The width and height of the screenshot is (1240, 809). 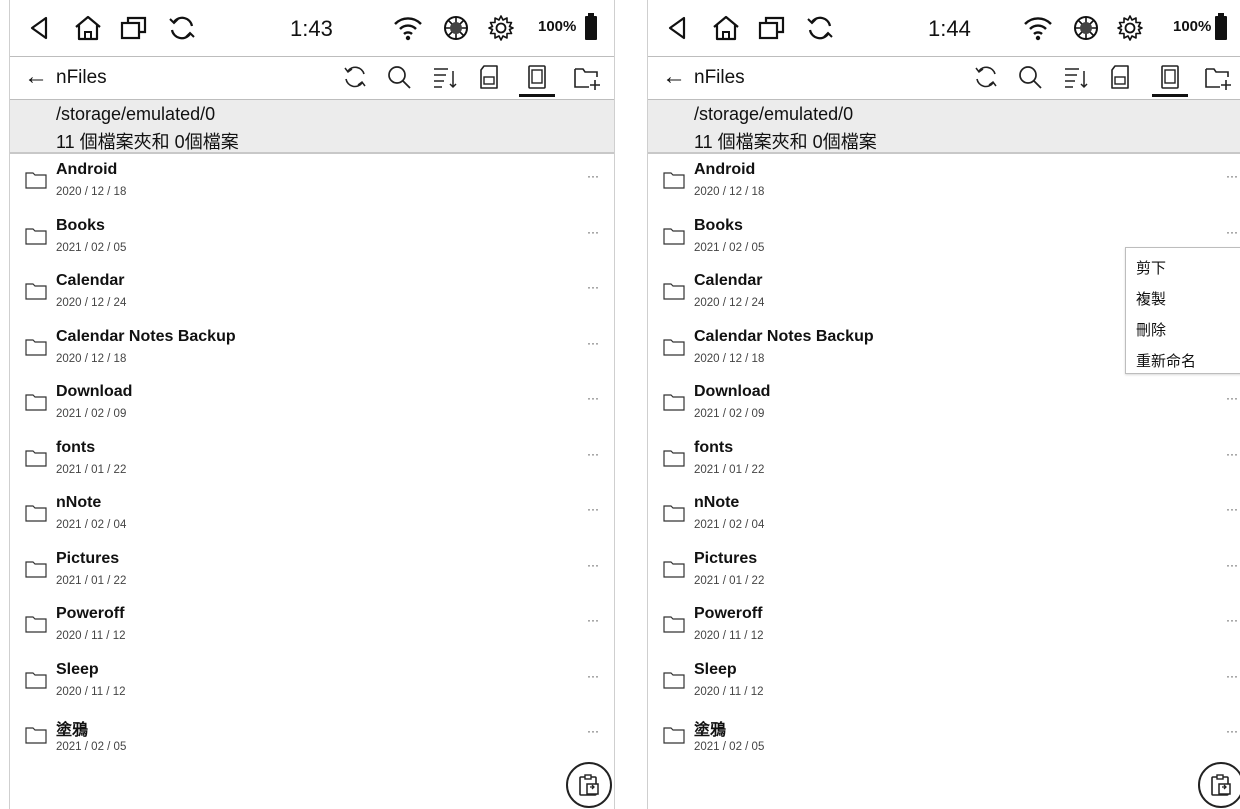 I want to click on context-menu: 剪下 複製 刪除 重新命名, so click(x=1182, y=310).